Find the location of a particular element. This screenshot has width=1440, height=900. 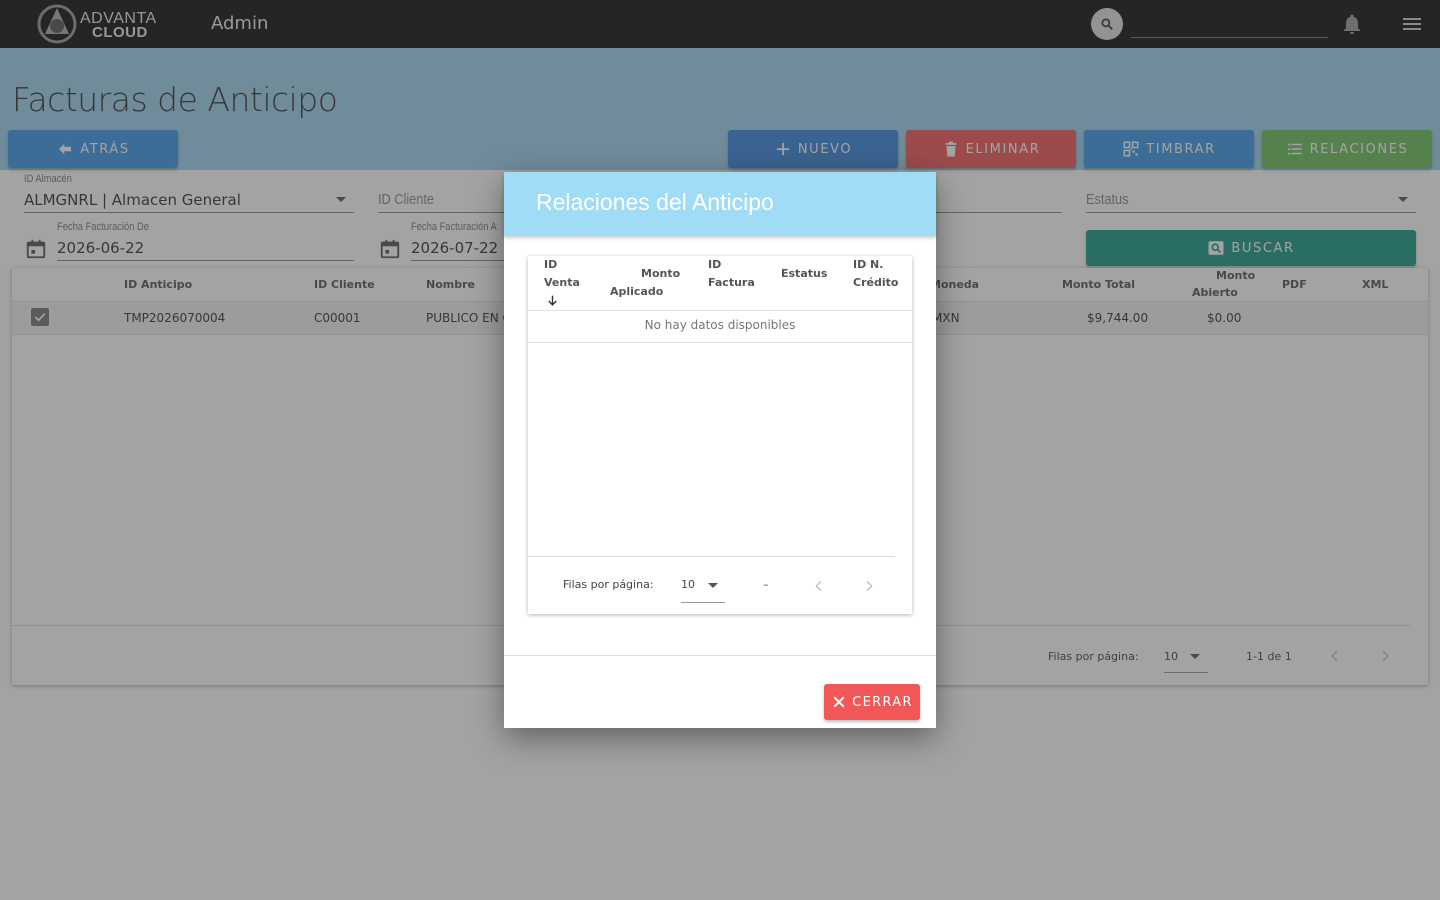

chevron-right-icon is located at coordinates (869, 586).